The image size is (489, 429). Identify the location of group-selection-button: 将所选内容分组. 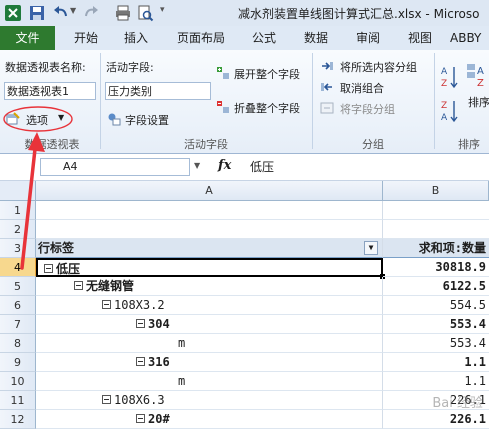
(375, 67).